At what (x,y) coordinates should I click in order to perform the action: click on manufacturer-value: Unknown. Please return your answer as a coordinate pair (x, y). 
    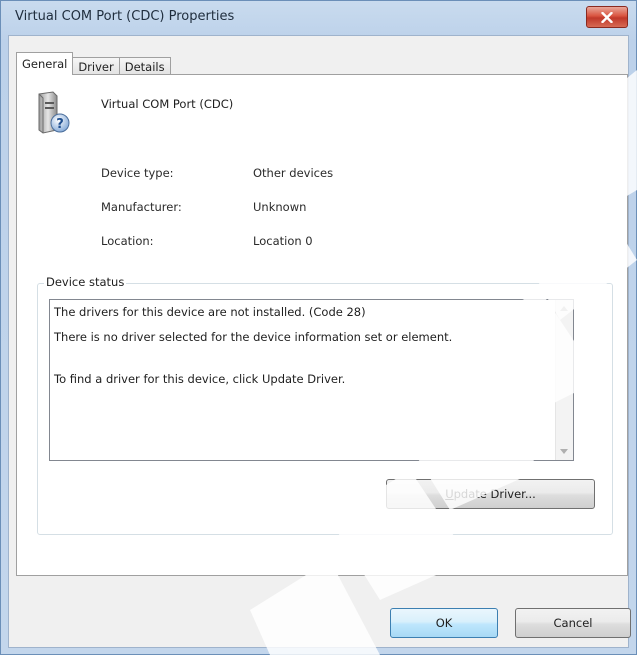
    Looking at the image, I should click on (280, 207).